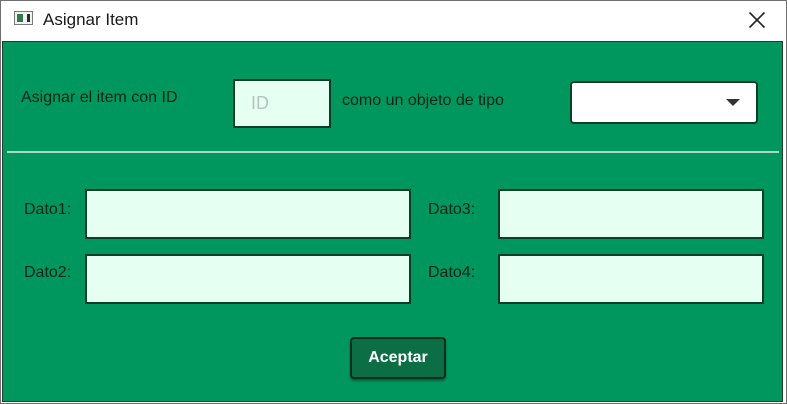 The height and width of the screenshot is (404, 787). Describe the element at coordinates (48, 209) in the screenshot. I see `dato1-label: Dato1:` at that location.